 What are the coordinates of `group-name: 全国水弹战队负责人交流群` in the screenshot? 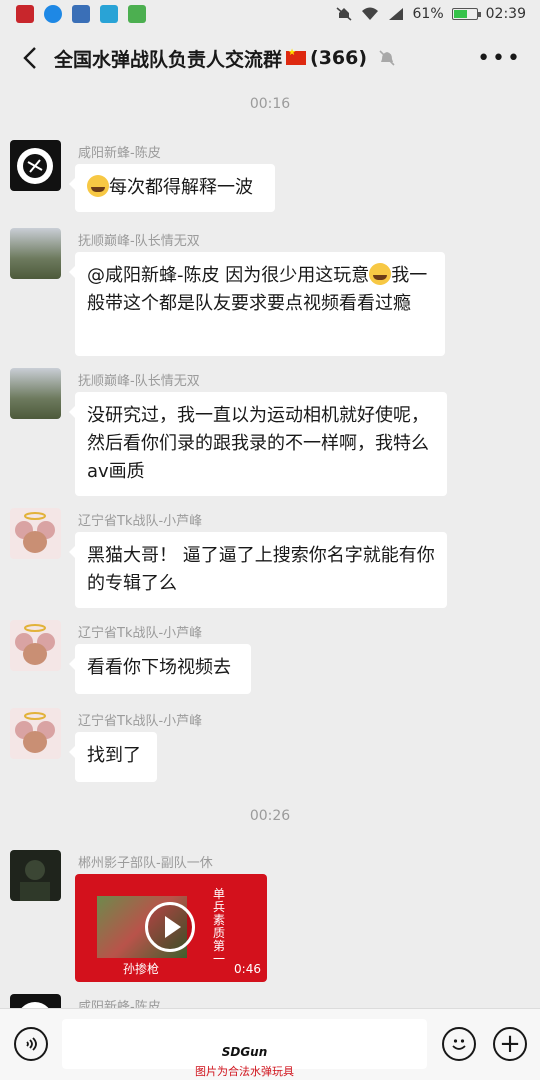 It's located at (168, 59).